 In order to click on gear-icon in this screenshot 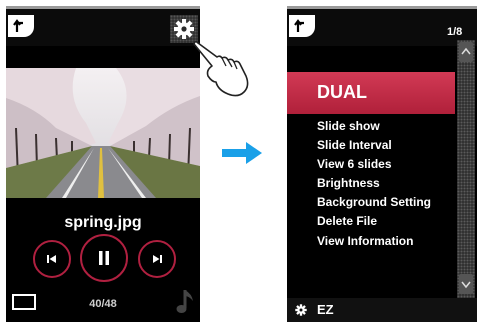, I will do `click(301, 310)`.